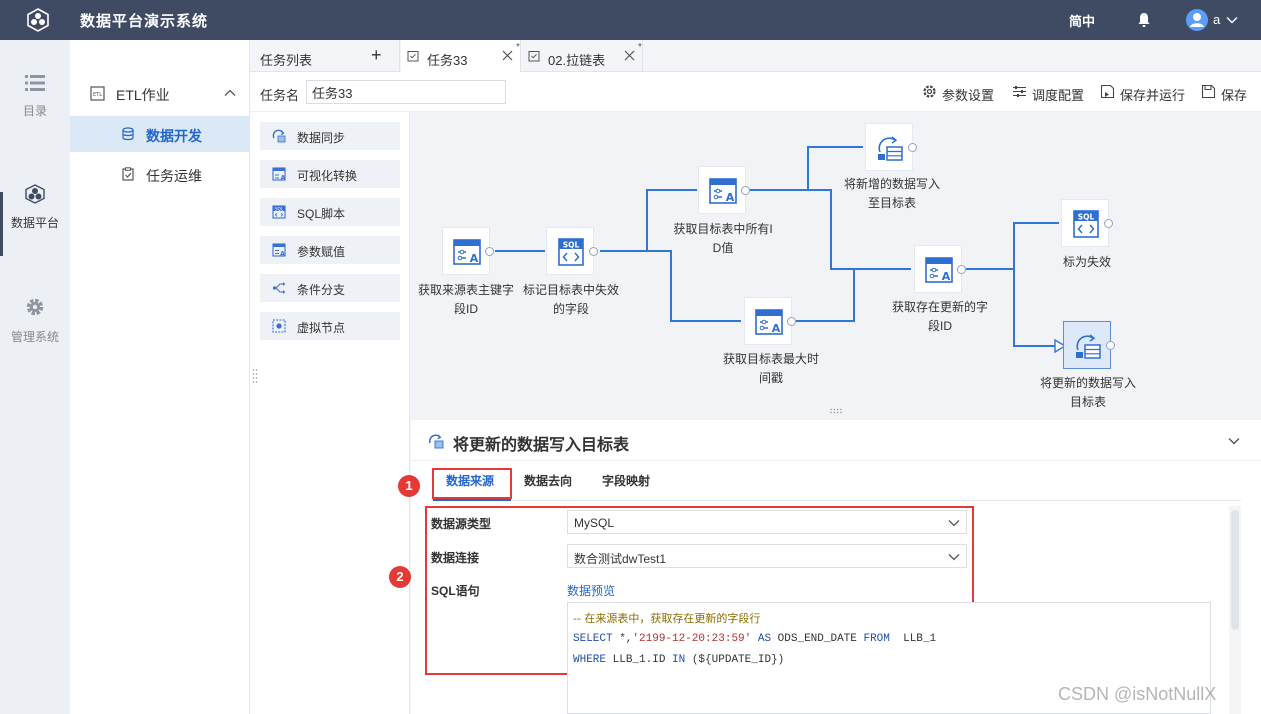 The image size is (1261, 714). I want to click on user-icon, so click(1197, 20).